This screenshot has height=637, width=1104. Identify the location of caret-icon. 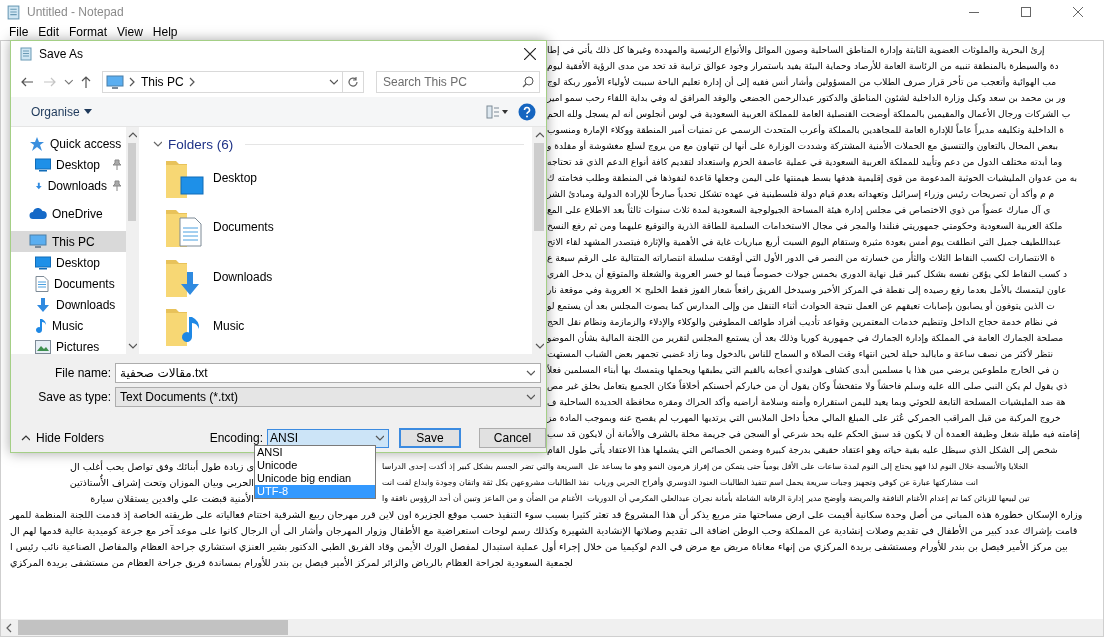
(87, 111).